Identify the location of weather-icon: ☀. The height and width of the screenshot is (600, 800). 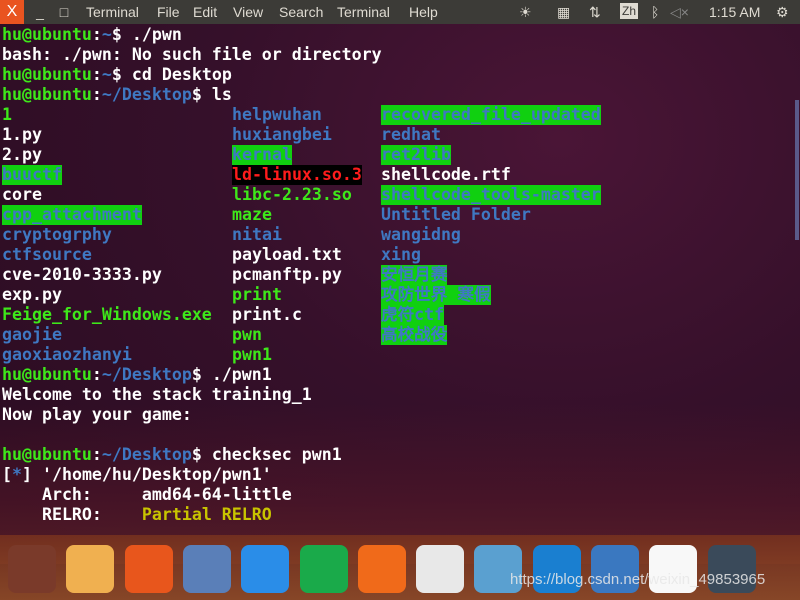
(525, 12).